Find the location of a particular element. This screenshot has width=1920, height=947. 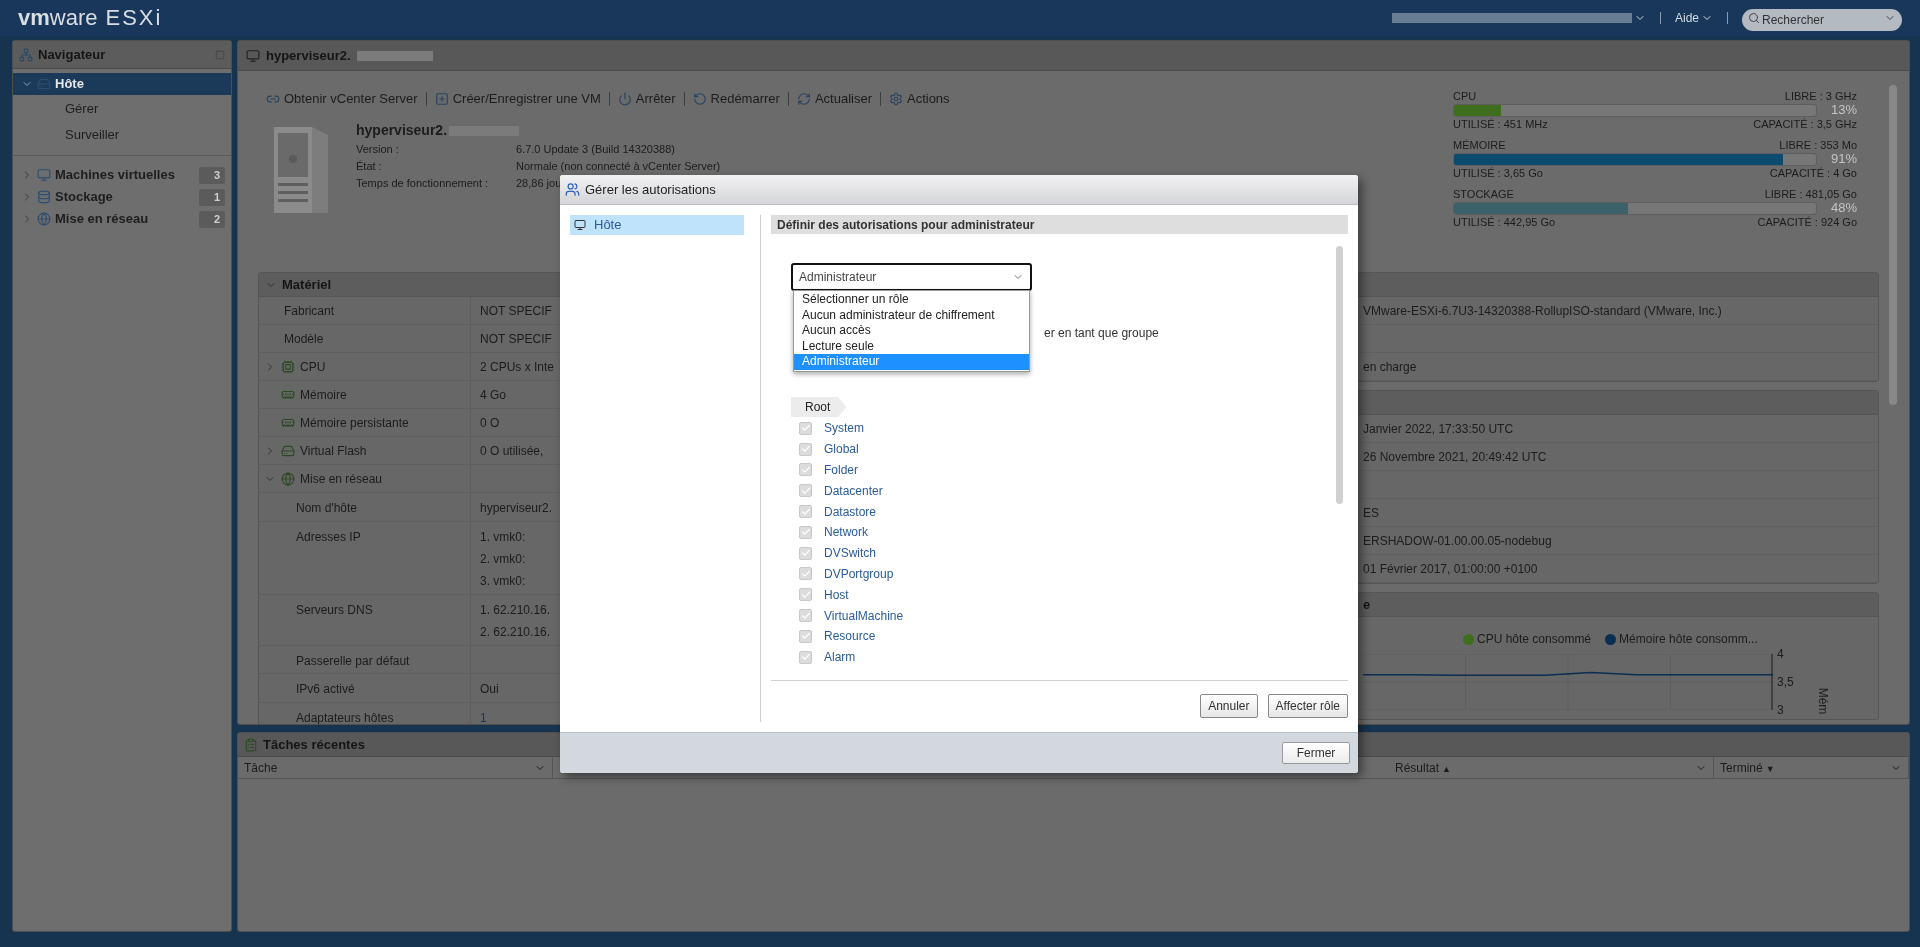

help-menu: Aide is located at coordinates (1693, 18).